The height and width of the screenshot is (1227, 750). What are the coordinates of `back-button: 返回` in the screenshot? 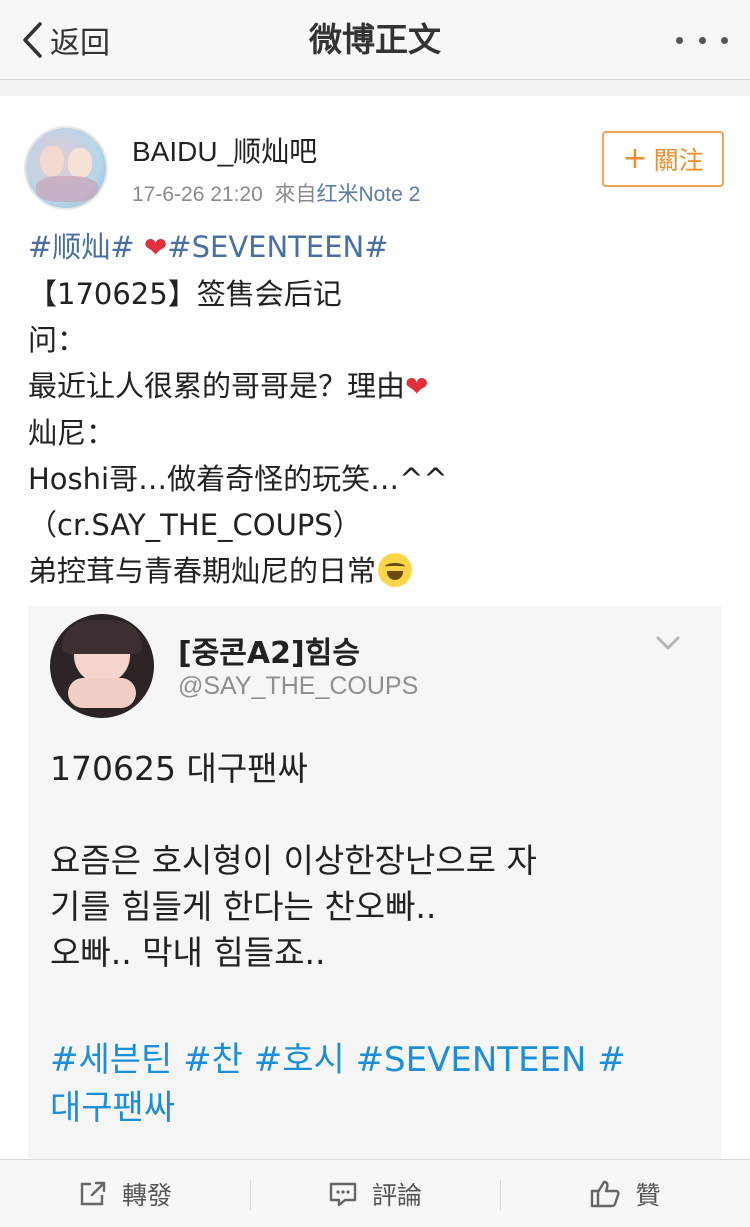 It's located at (65, 40).